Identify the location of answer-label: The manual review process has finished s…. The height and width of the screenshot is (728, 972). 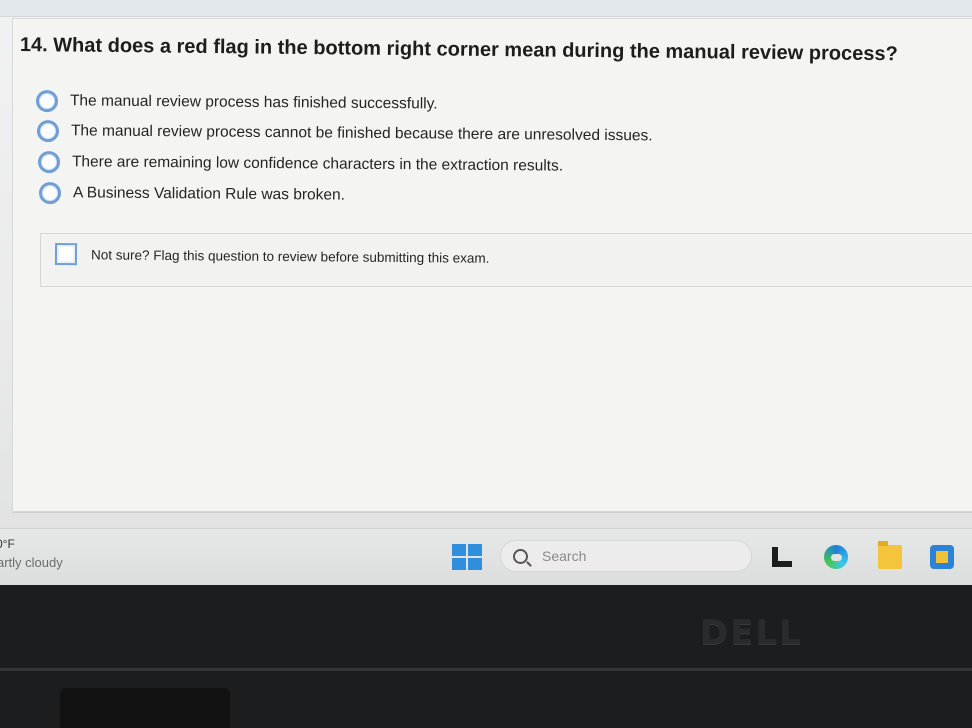
(253, 102).